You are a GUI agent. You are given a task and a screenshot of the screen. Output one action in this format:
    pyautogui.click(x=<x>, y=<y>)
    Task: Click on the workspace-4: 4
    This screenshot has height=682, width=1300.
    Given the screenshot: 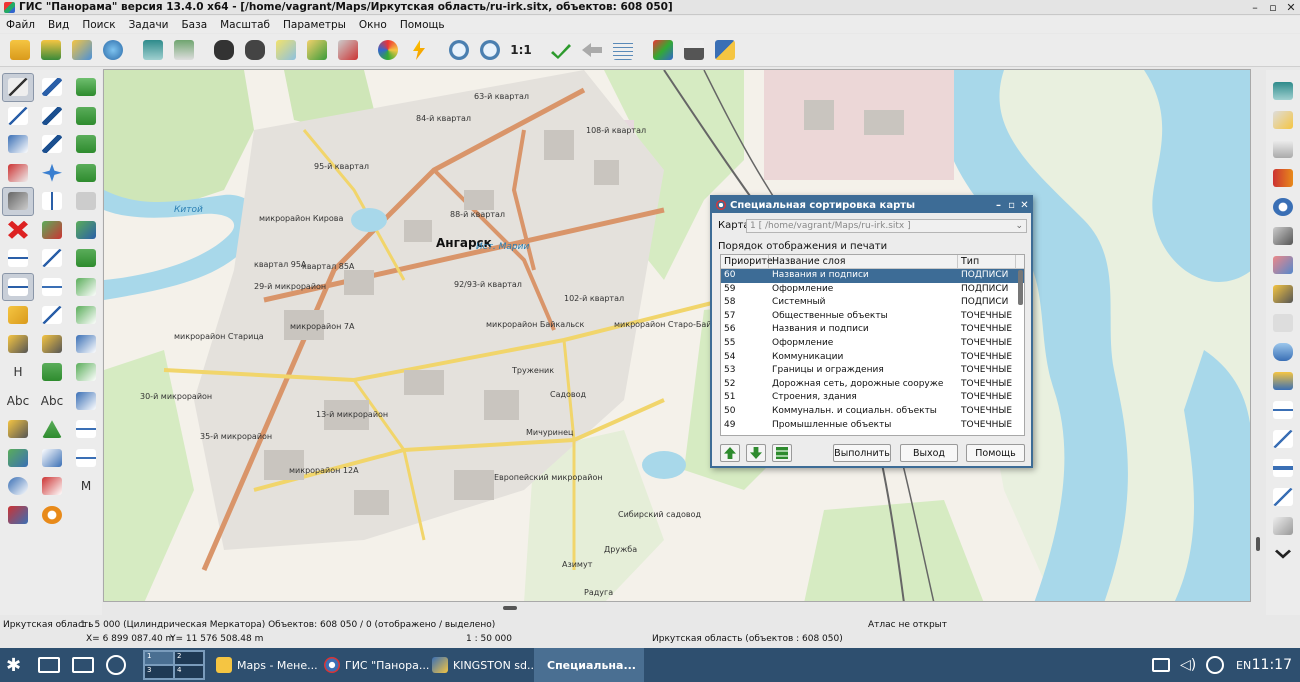 What is the action you would take?
    pyautogui.click(x=189, y=672)
    